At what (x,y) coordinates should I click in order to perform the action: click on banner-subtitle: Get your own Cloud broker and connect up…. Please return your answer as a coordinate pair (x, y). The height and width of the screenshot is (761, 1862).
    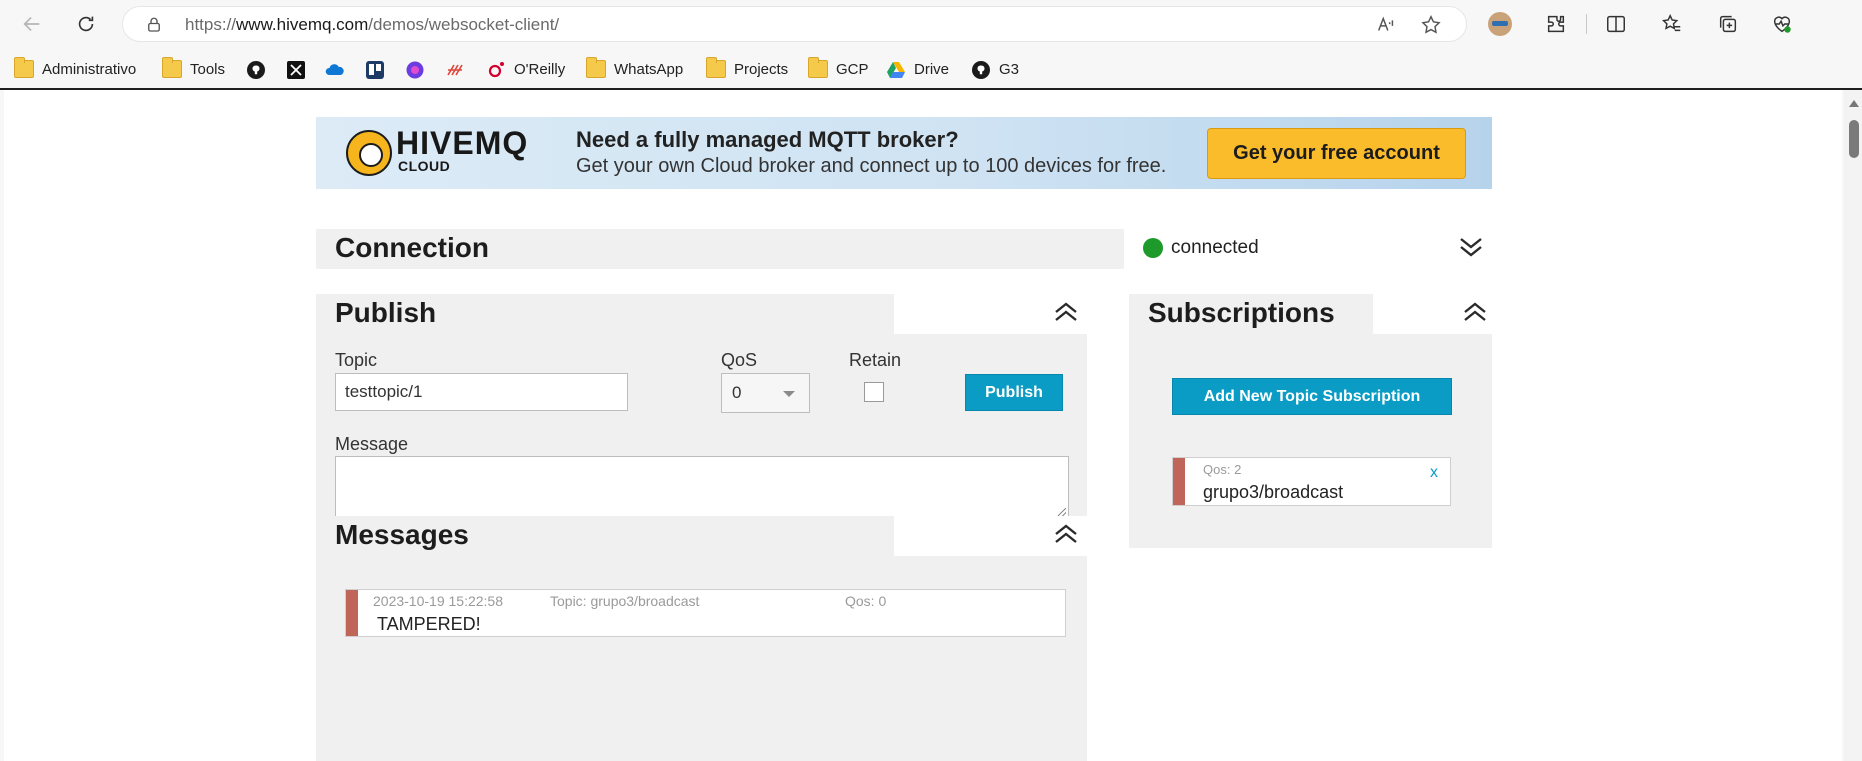
    Looking at the image, I should click on (871, 166).